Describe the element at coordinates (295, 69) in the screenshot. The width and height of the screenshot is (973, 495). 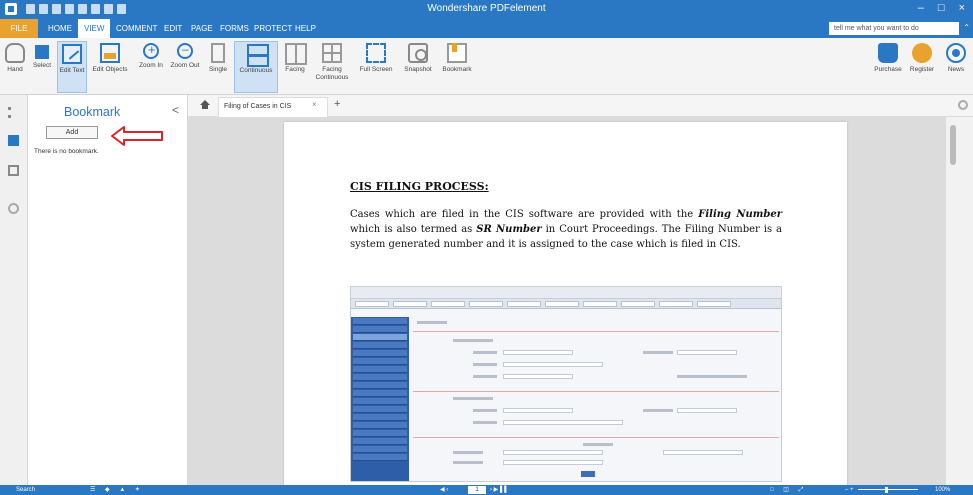
I see `facing-label: Facing` at that location.